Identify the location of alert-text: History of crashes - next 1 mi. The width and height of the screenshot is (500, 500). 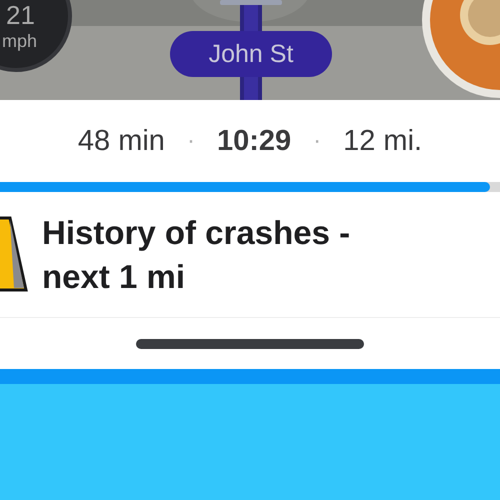
(197, 254).